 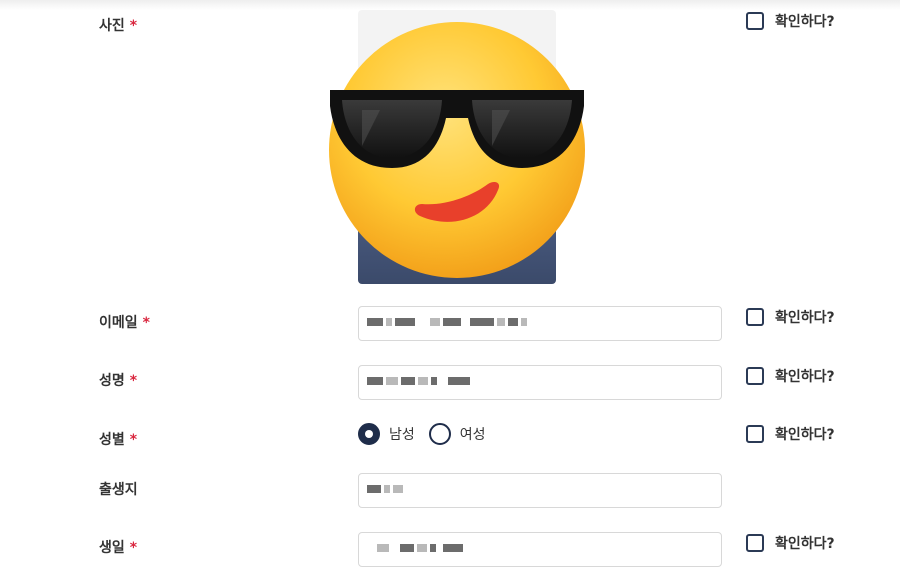 What do you see at coordinates (540, 382) in the screenshot?
I see `name-field` at bounding box center [540, 382].